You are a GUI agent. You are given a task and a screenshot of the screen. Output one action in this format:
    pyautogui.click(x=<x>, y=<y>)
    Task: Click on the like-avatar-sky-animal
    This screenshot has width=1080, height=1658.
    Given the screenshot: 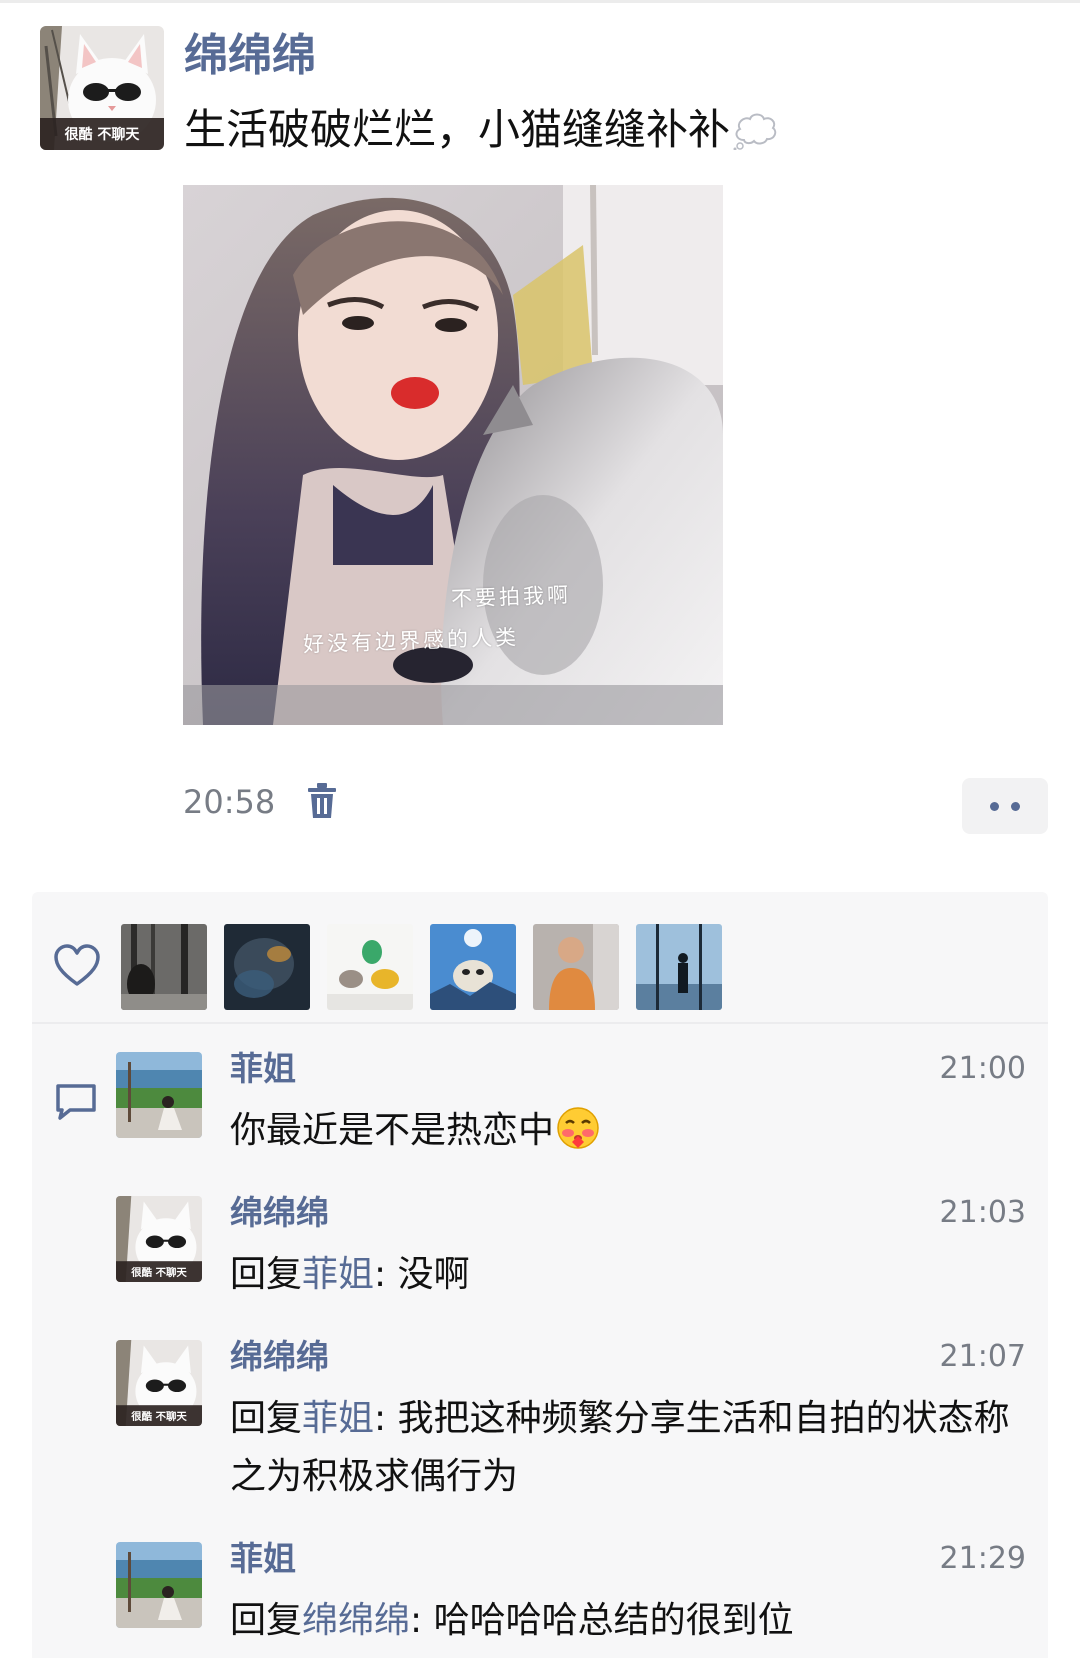 What is the action you would take?
    pyautogui.click(x=473, y=967)
    